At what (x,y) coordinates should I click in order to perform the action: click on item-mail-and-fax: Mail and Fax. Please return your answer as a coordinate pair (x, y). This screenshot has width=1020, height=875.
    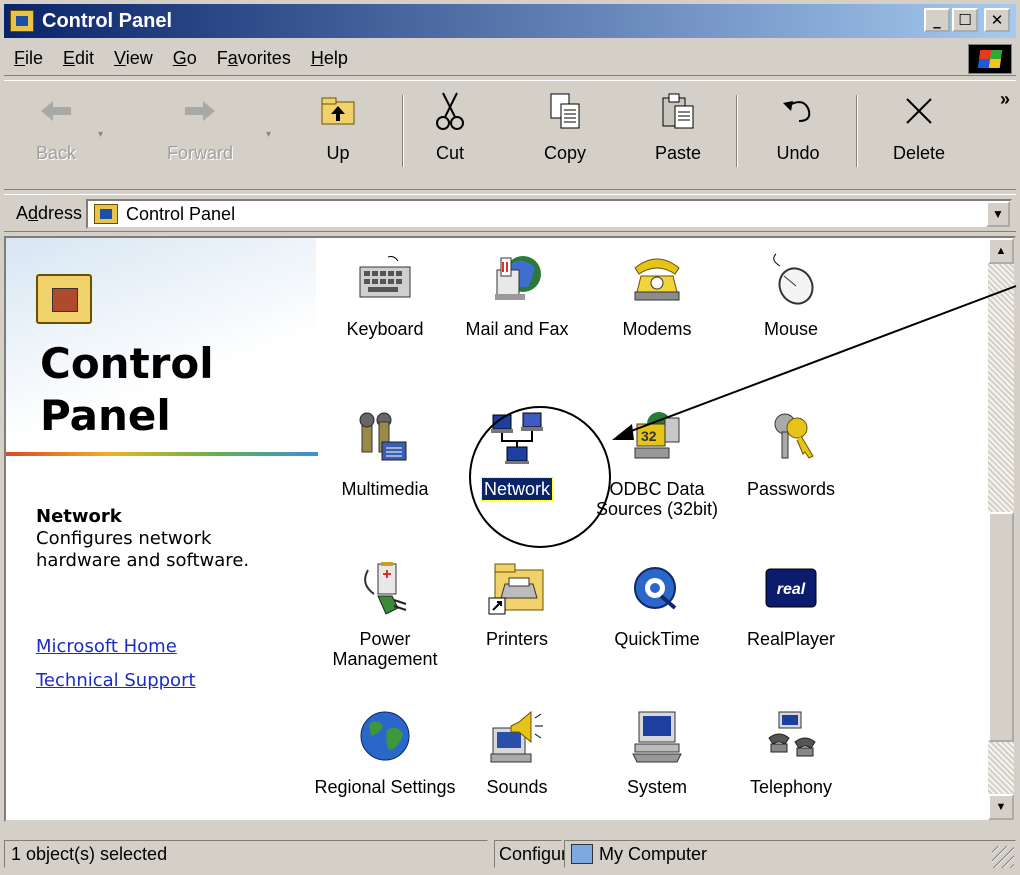
    Looking at the image, I should click on (517, 294).